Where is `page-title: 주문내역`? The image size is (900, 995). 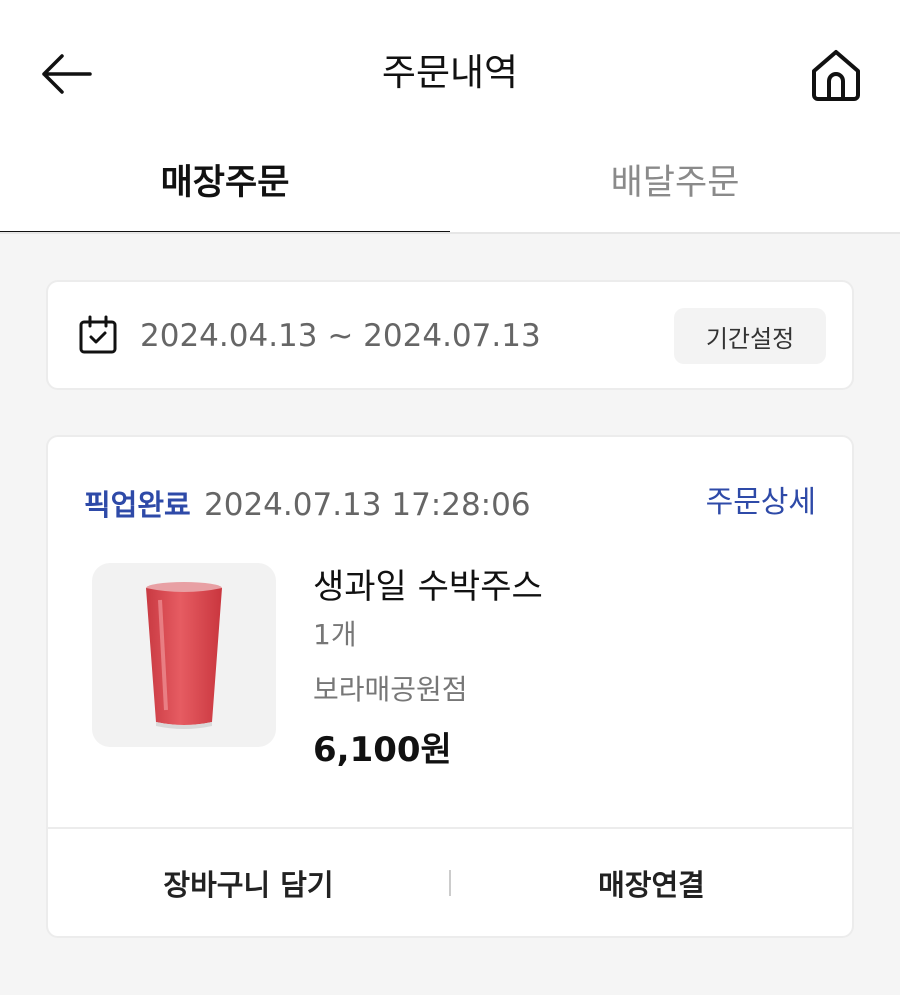
page-title: 주문내역 is located at coordinates (450, 72).